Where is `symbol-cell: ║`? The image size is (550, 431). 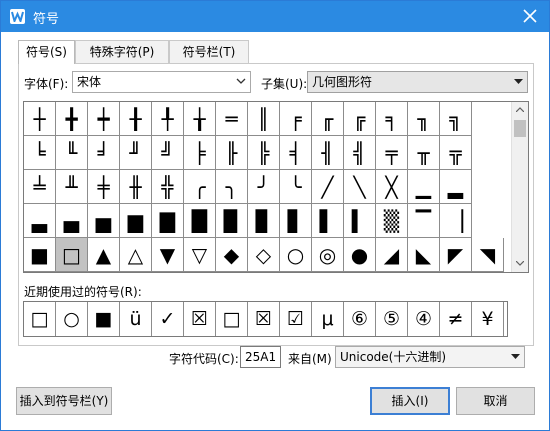
symbol-cell: ║ is located at coordinates (264, 119).